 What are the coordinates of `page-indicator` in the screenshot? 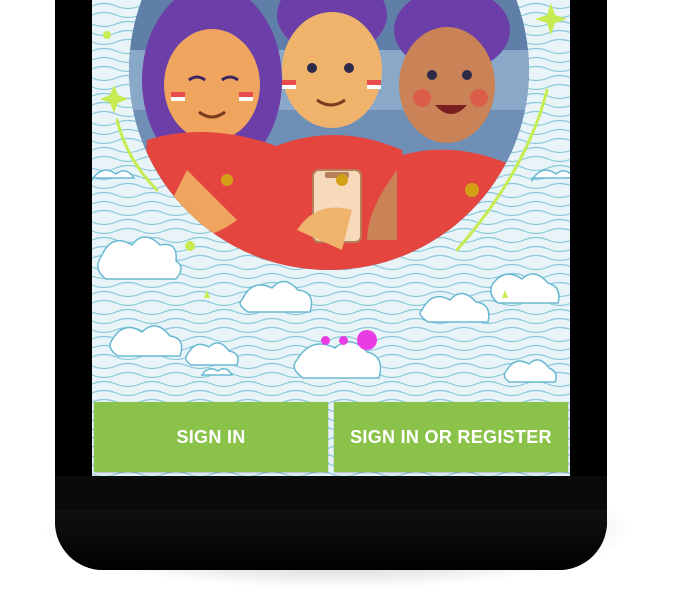 It's located at (331, 340).